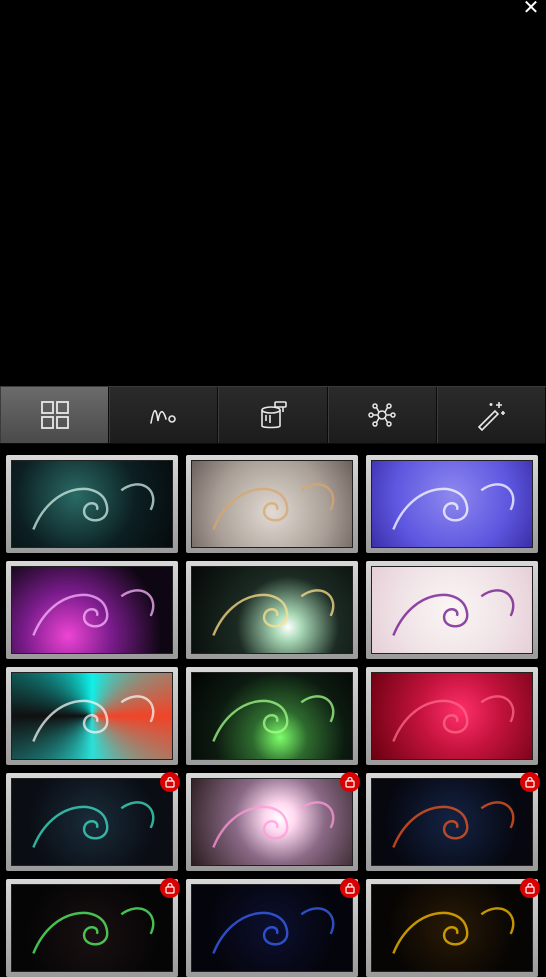 The image size is (546, 977). I want to click on close-icon: ✕, so click(531, 9).